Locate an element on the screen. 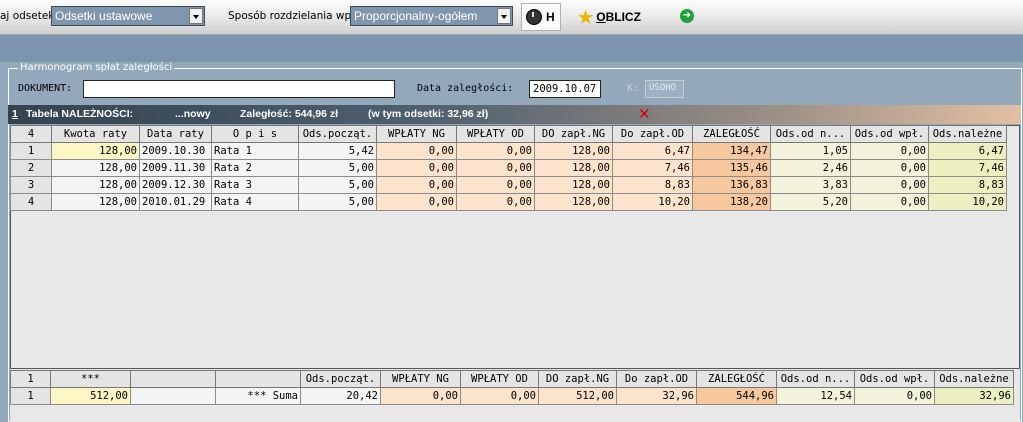 This screenshot has width=1023, height=422. interest-type-select: Odsetki ustawowe is located at coordinates (128, 16).